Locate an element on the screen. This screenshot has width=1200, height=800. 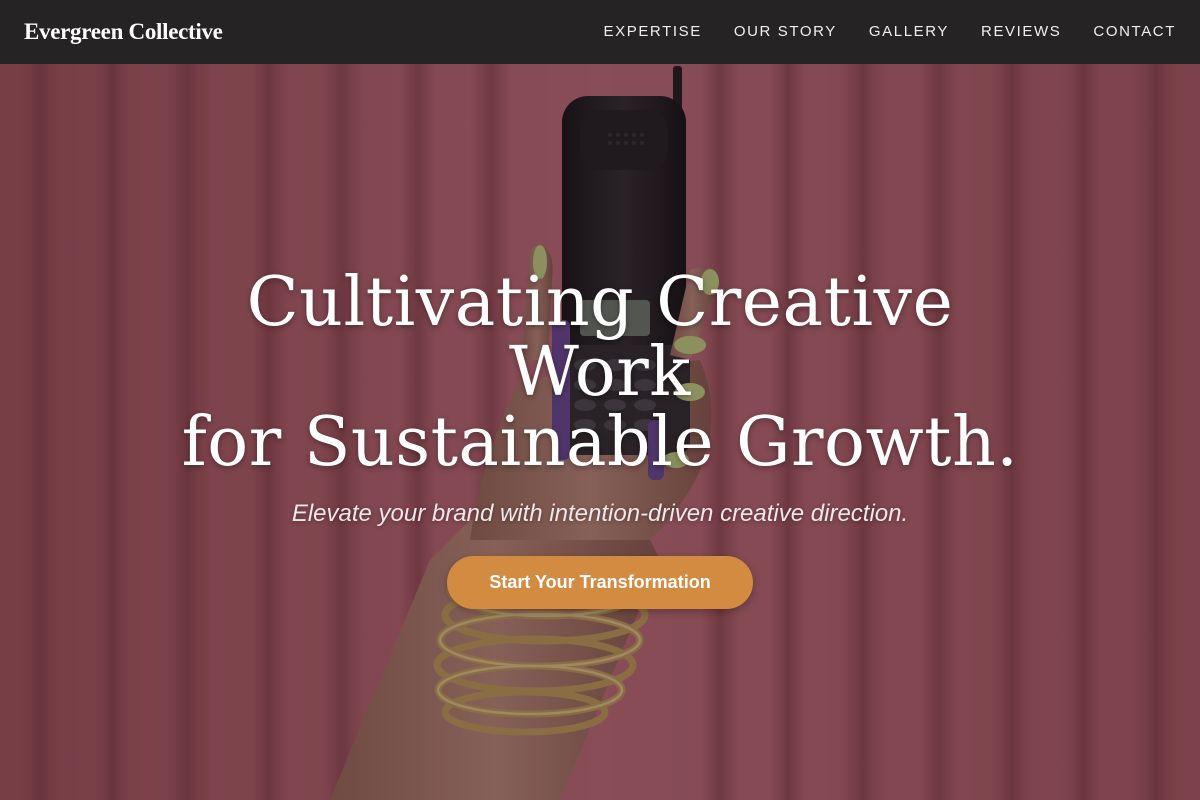
nav-link-gallery: GALLERY is located at coordinates (909, 31).